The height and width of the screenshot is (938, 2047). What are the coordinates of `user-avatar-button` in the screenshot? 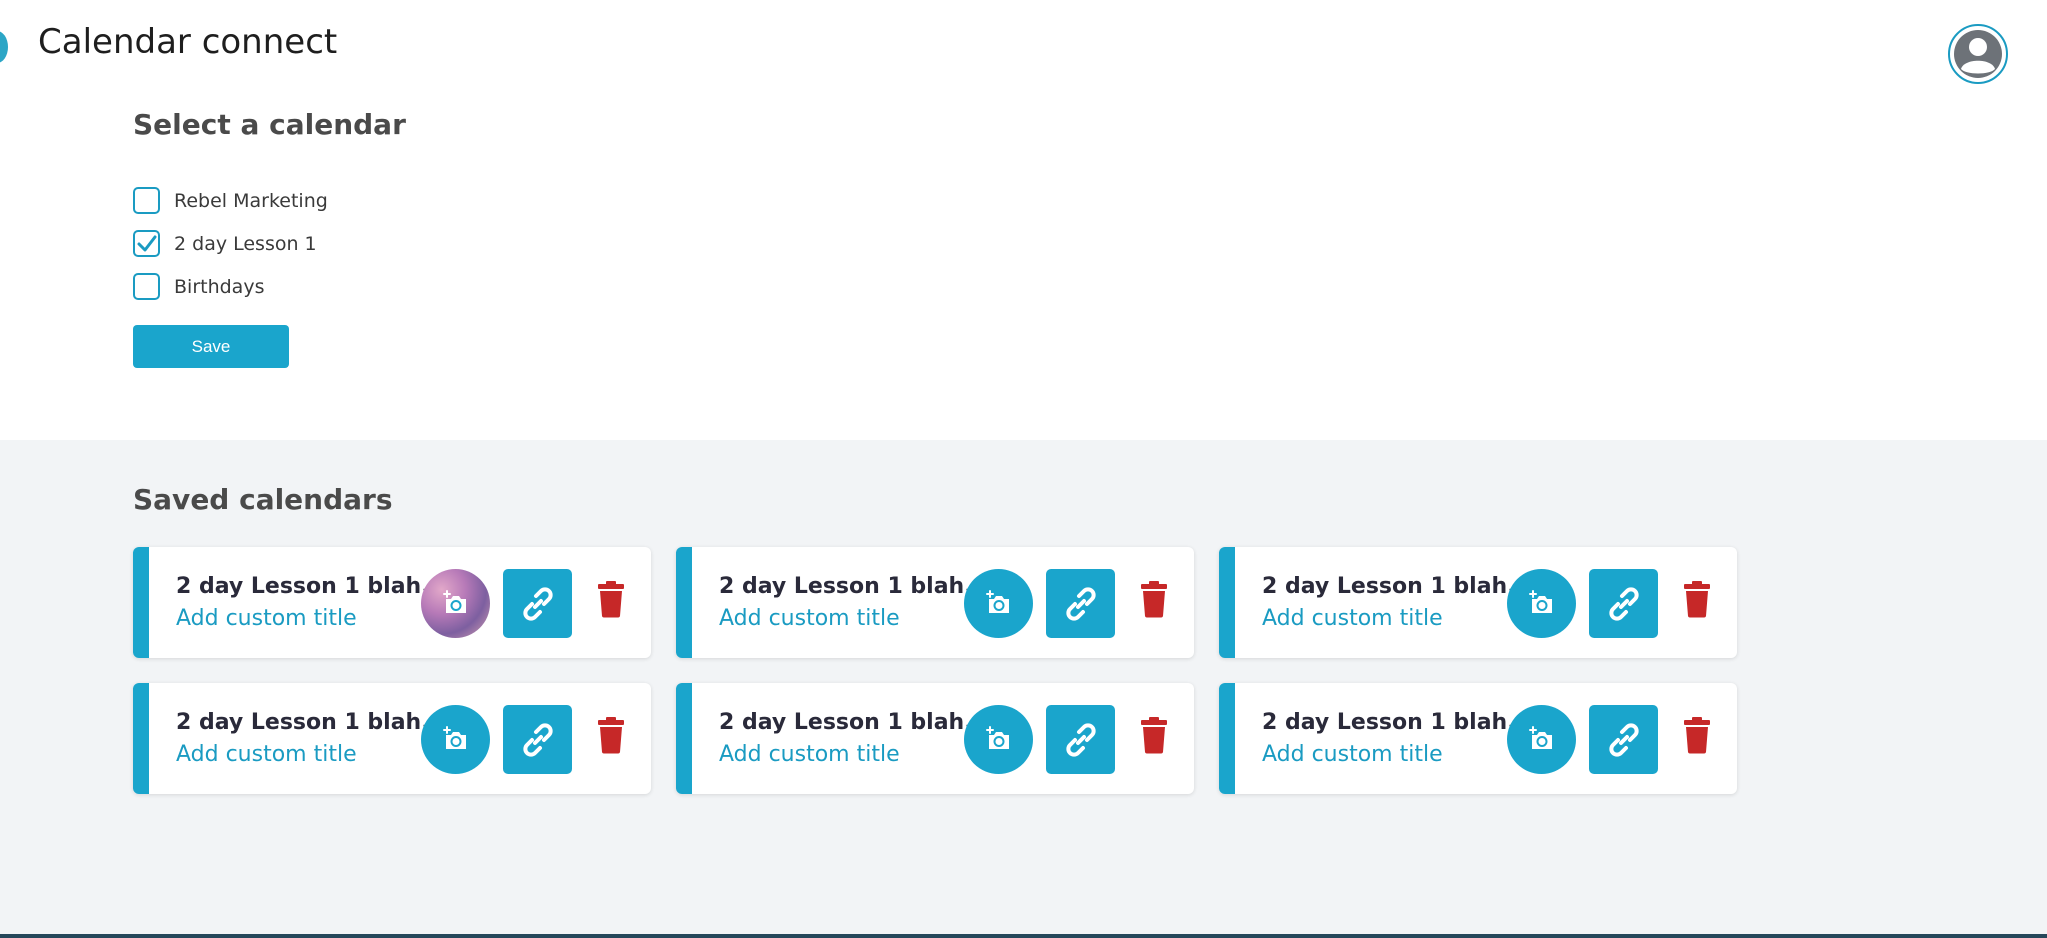 It's located at (1978, 54).